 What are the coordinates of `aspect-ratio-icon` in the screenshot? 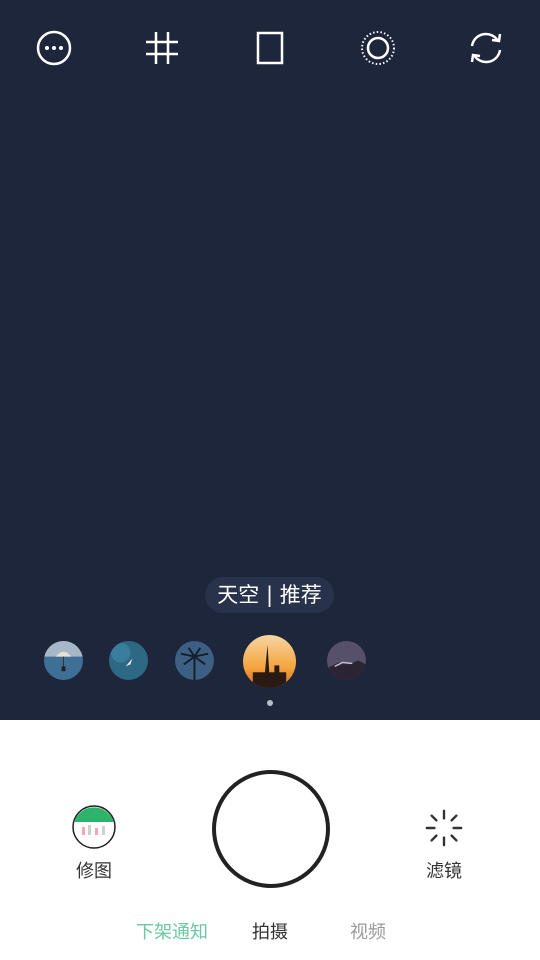 It's located at (270, 48).